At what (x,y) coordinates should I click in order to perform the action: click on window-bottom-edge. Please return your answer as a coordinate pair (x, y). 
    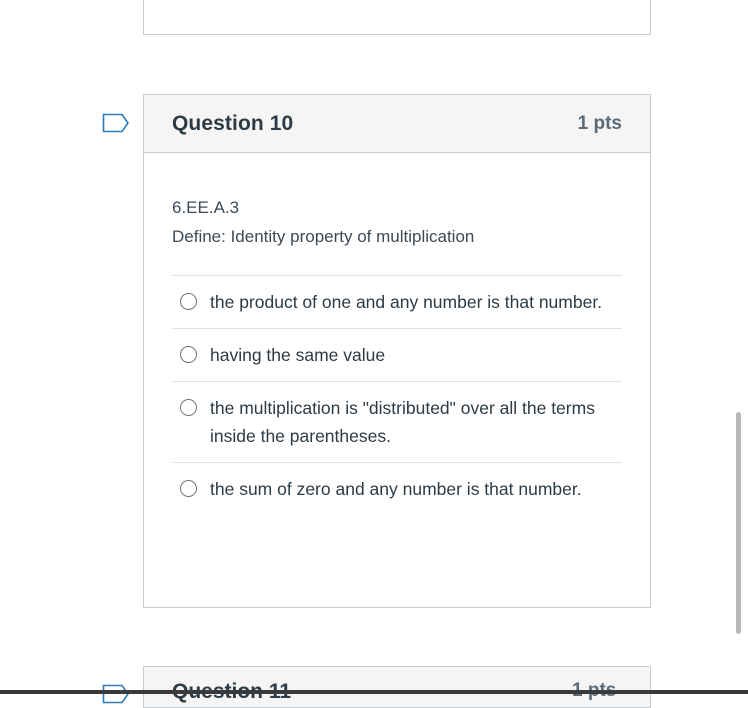
    Looking at the image, I should click on (374, 692).